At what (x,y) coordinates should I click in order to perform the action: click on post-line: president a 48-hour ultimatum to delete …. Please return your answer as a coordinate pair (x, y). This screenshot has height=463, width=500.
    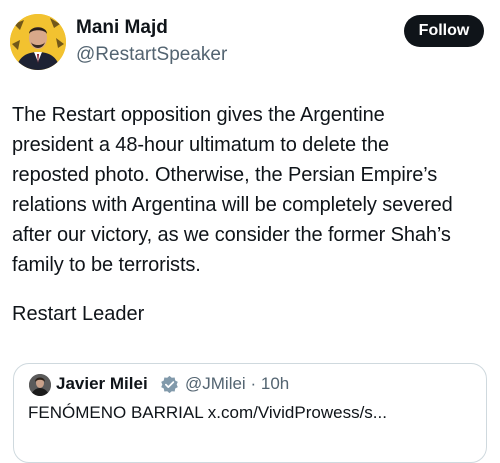
    Looking at the image, I should click on (201, 145).